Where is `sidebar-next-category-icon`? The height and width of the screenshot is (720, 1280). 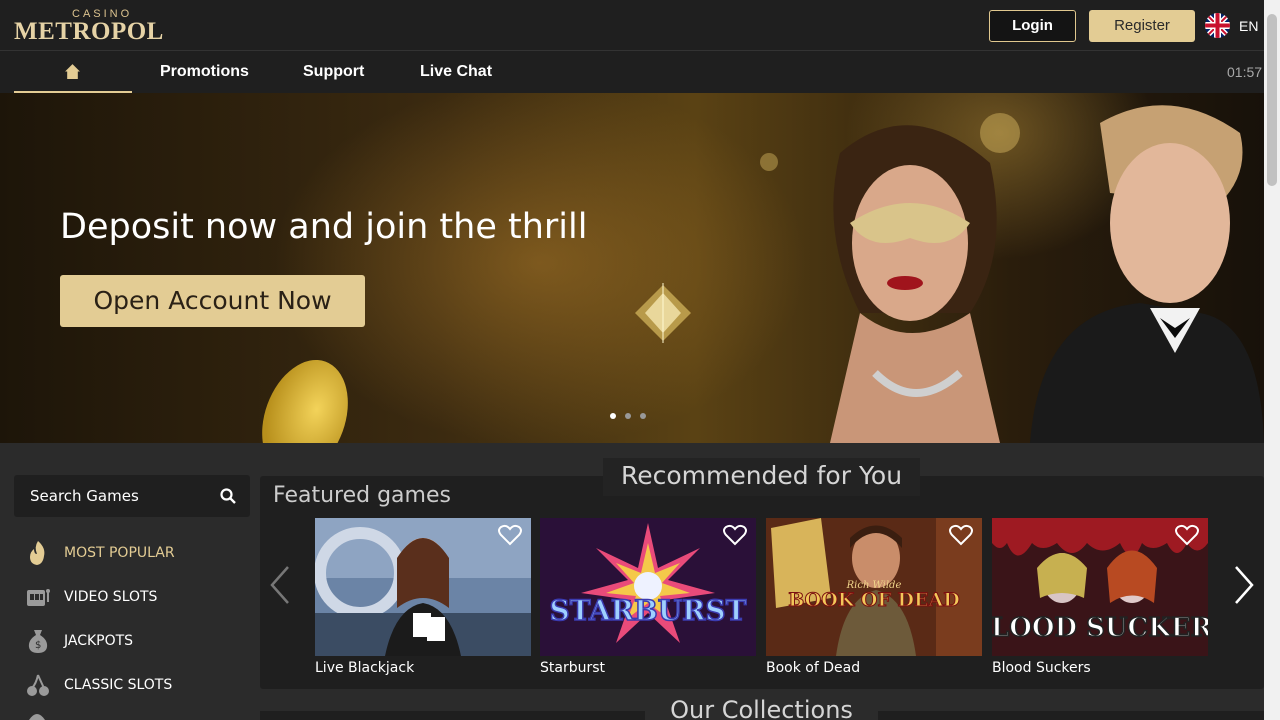 sidebar-next-category-icon is located at coordinates (37, 717).